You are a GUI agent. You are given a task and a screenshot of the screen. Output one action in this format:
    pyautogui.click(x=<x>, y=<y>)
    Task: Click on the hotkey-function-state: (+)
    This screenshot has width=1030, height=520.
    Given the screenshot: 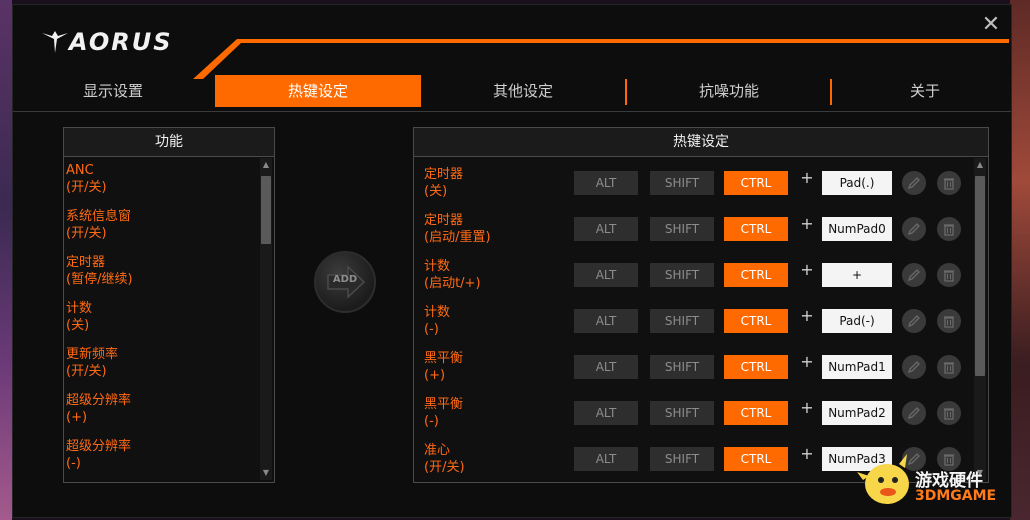 What is the action you would take?
    pyautogui.click(x=435, y=375)
    